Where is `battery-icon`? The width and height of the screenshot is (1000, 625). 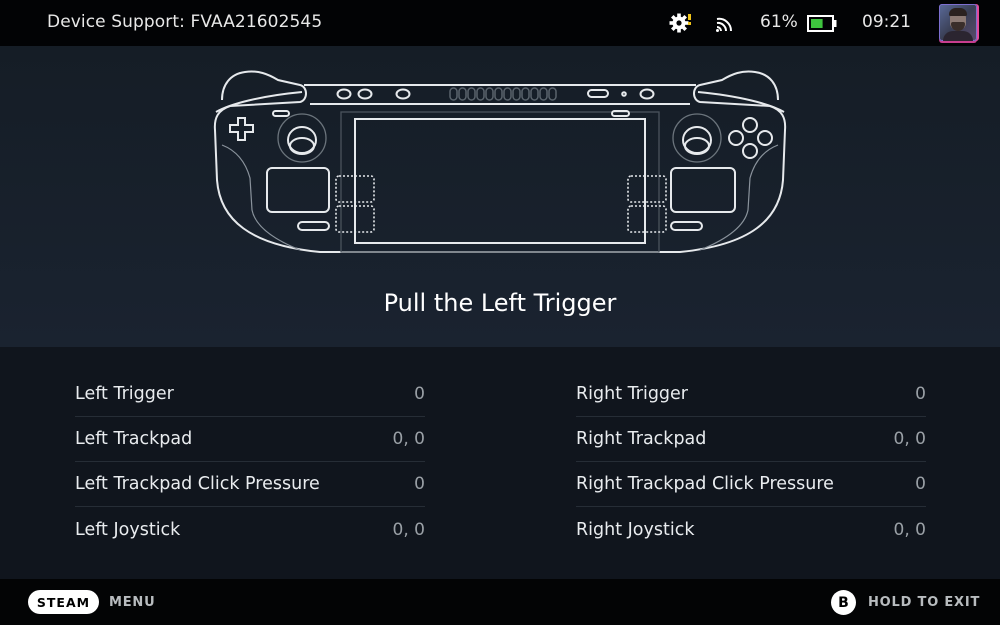
battery-icon is located at coordinates (822, 23).